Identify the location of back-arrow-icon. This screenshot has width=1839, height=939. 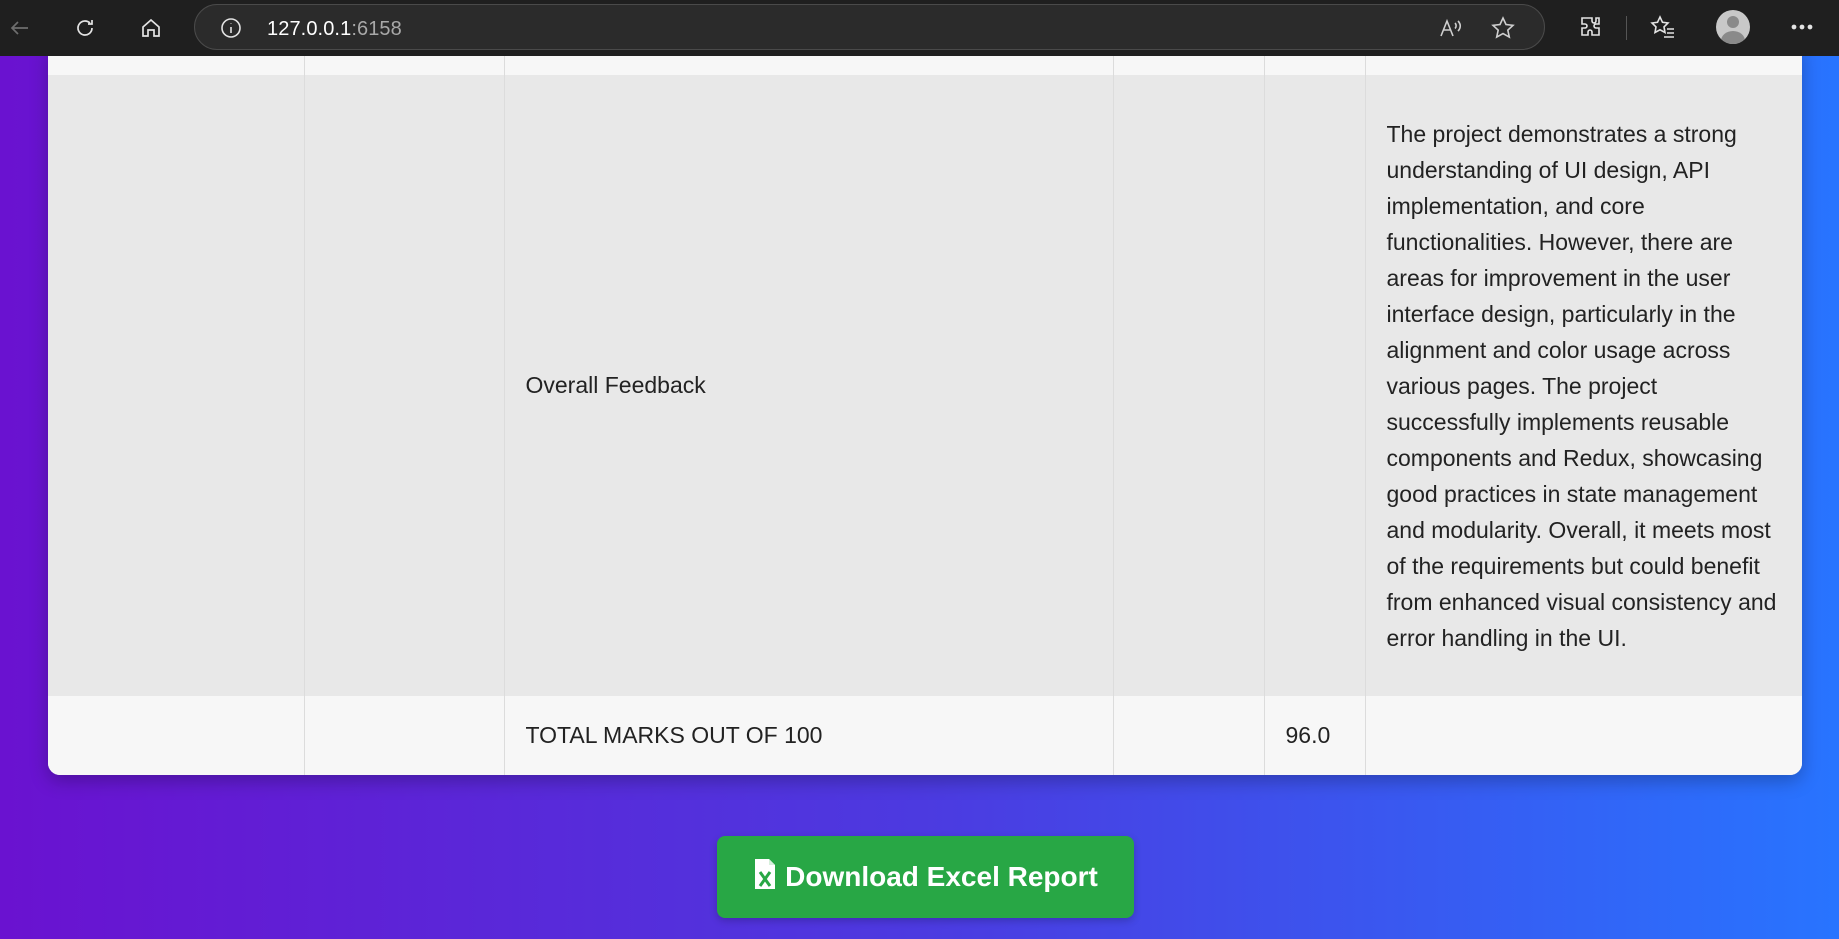
(20, 28).